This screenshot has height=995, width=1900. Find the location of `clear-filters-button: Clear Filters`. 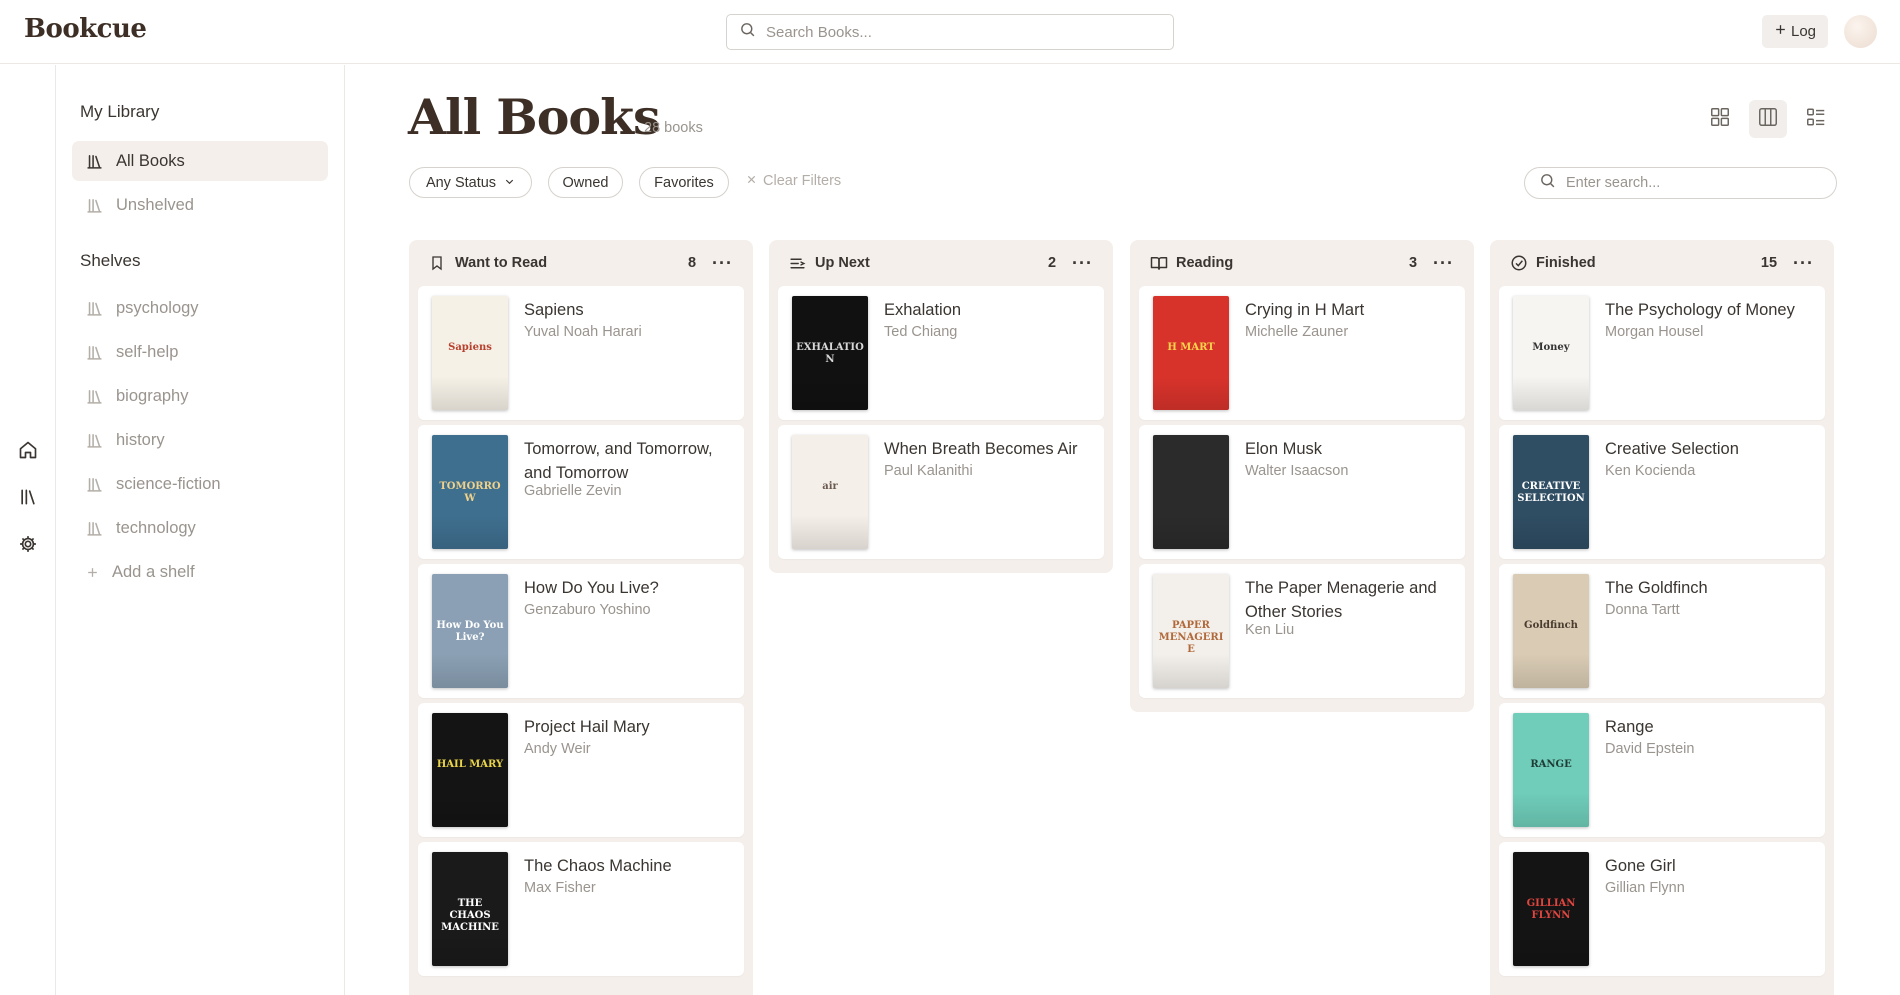

clear-filters-button: Clear Filters is located at coordinates (793, 181).